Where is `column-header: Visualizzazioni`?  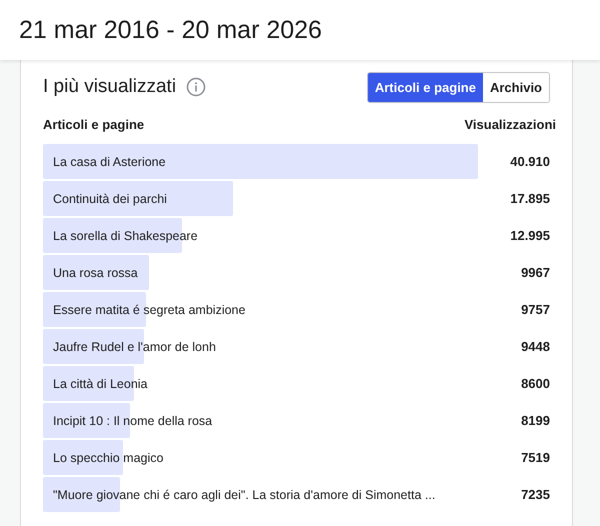
column-header: Visualizzazioni is located at coordinates (510, 124).